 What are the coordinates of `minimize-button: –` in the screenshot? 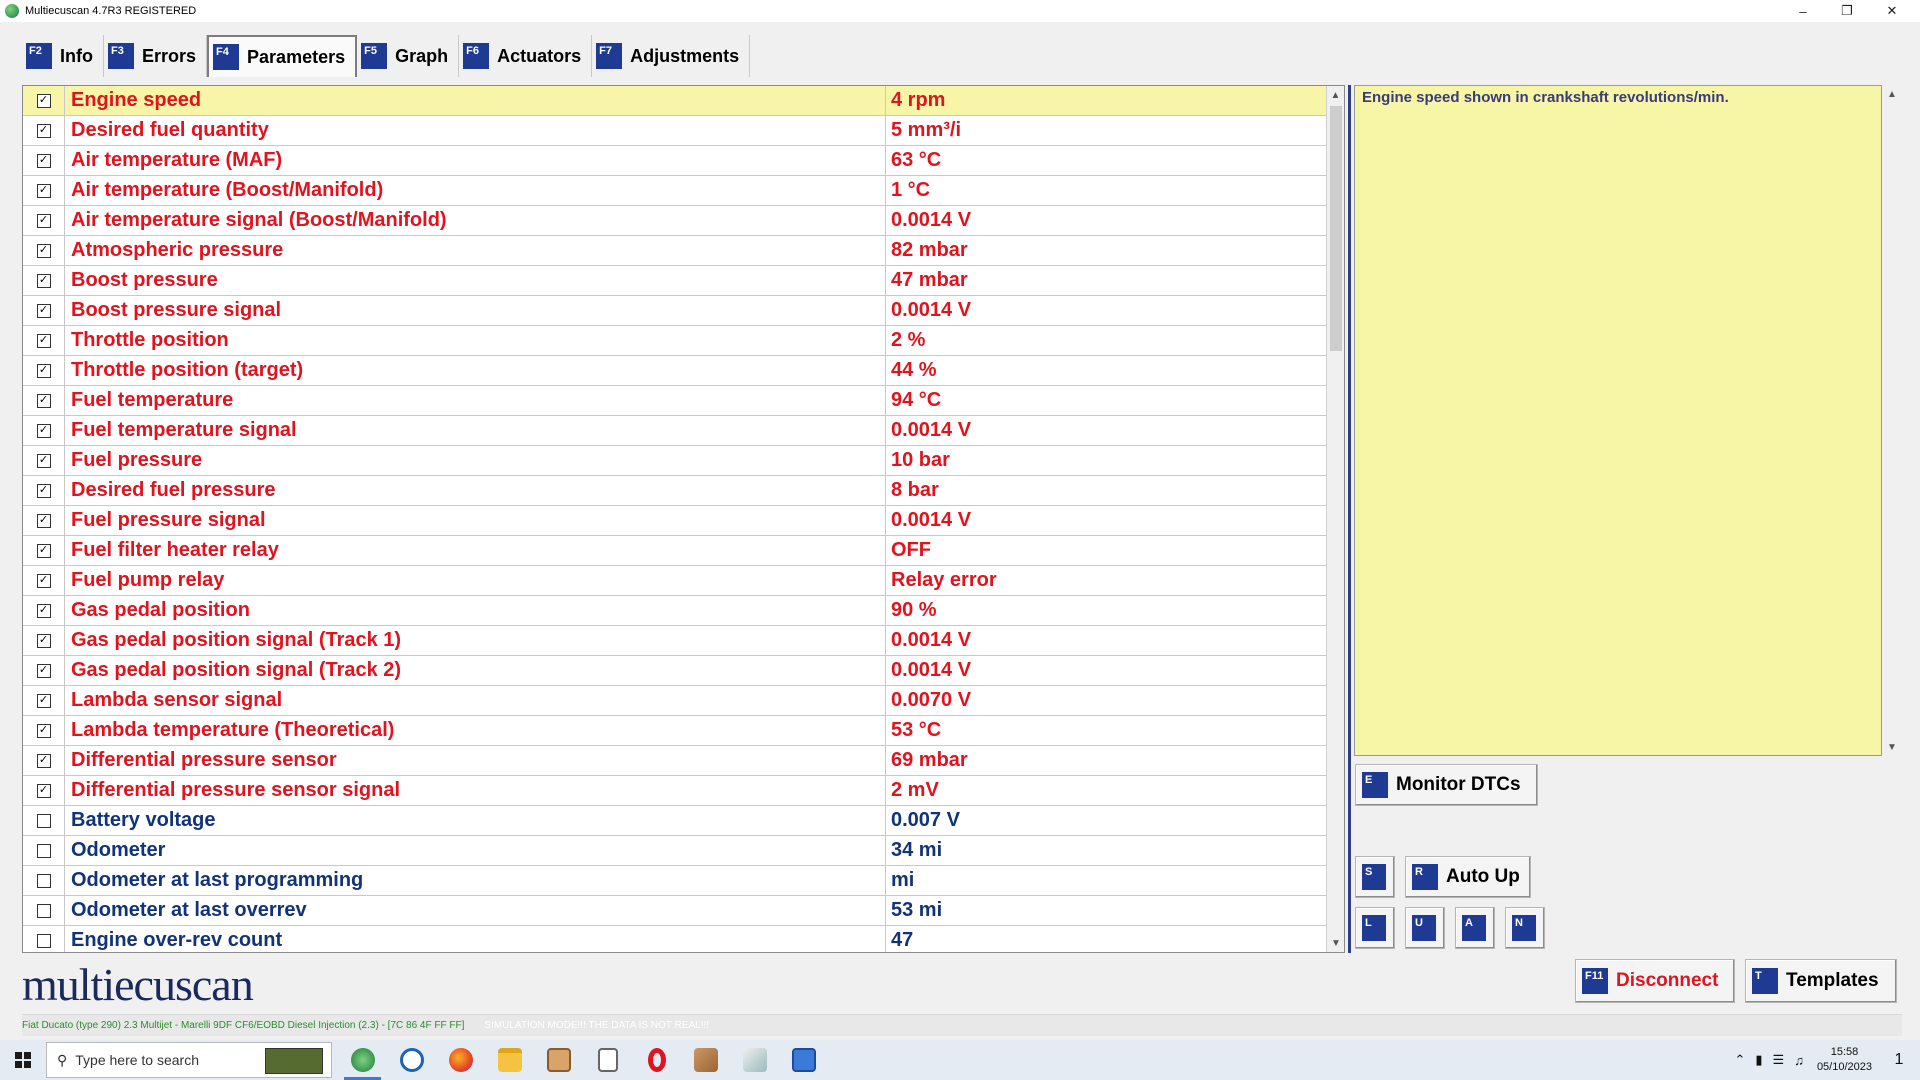 It's located at (1803, 11).